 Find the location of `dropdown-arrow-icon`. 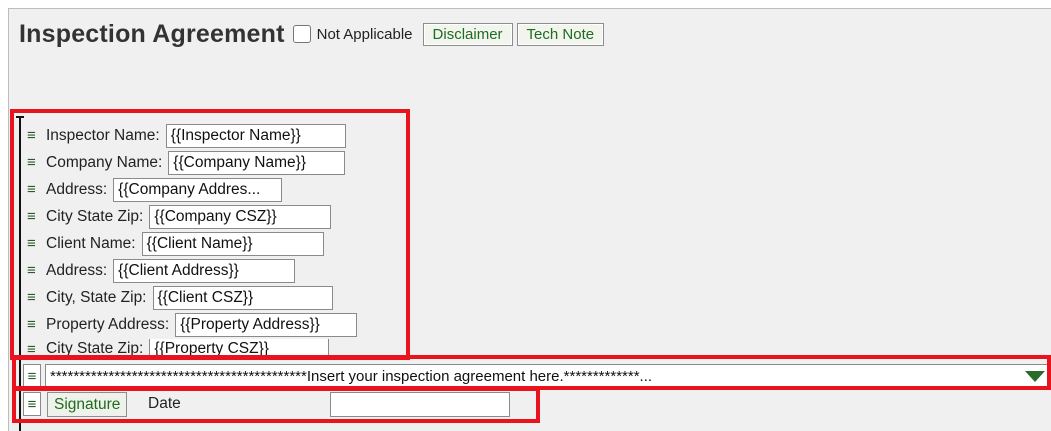

dropdown-arrow-icon is located at coordinates (1035, 376).